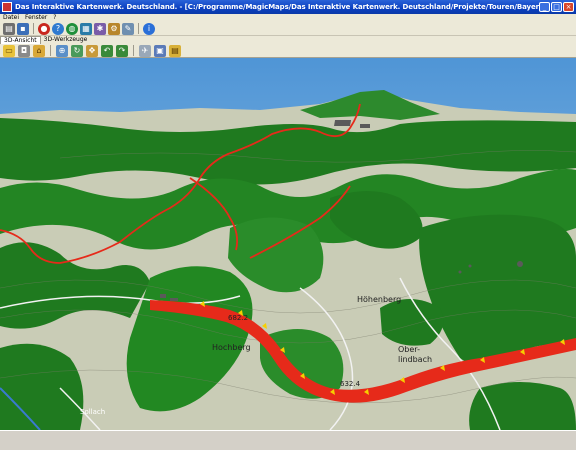  I want to click on maximize-button: □, so click(556, 7).